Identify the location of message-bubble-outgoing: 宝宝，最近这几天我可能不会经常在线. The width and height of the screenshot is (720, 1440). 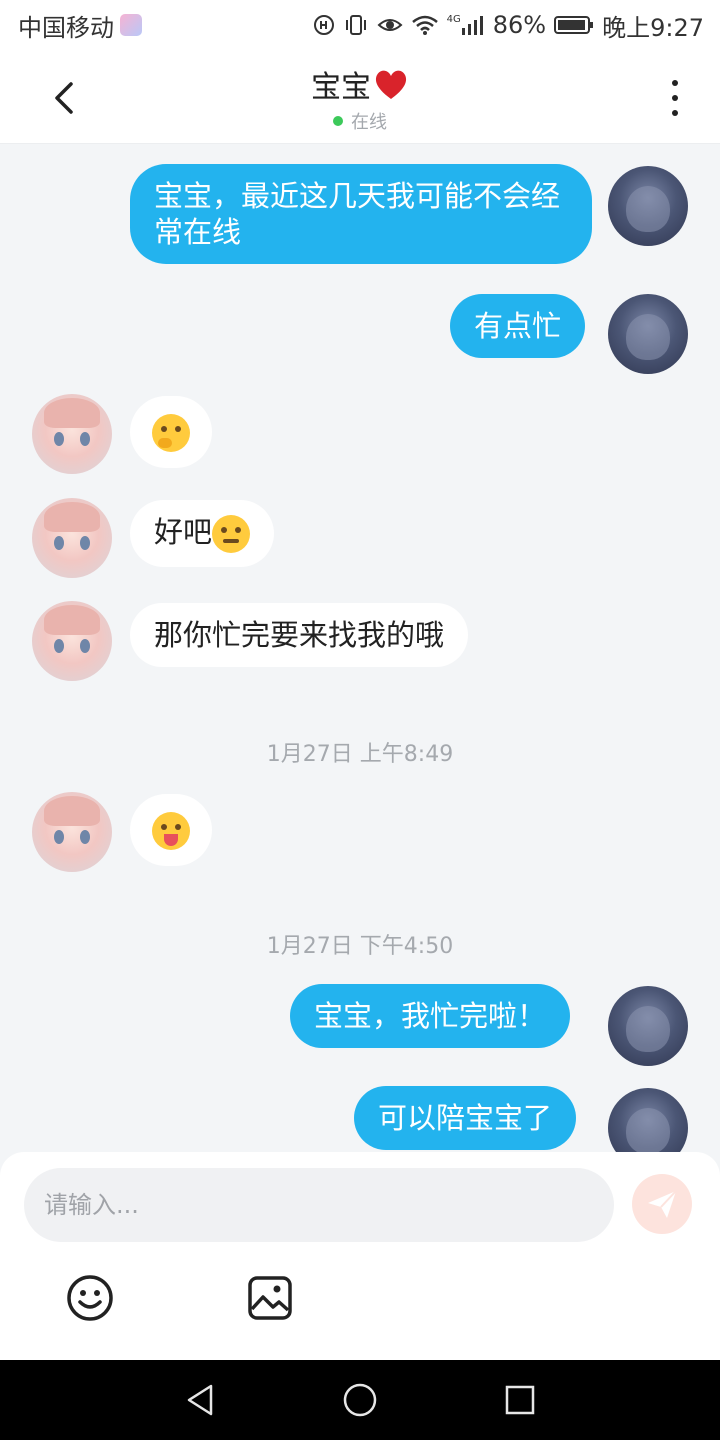
(361, 214).